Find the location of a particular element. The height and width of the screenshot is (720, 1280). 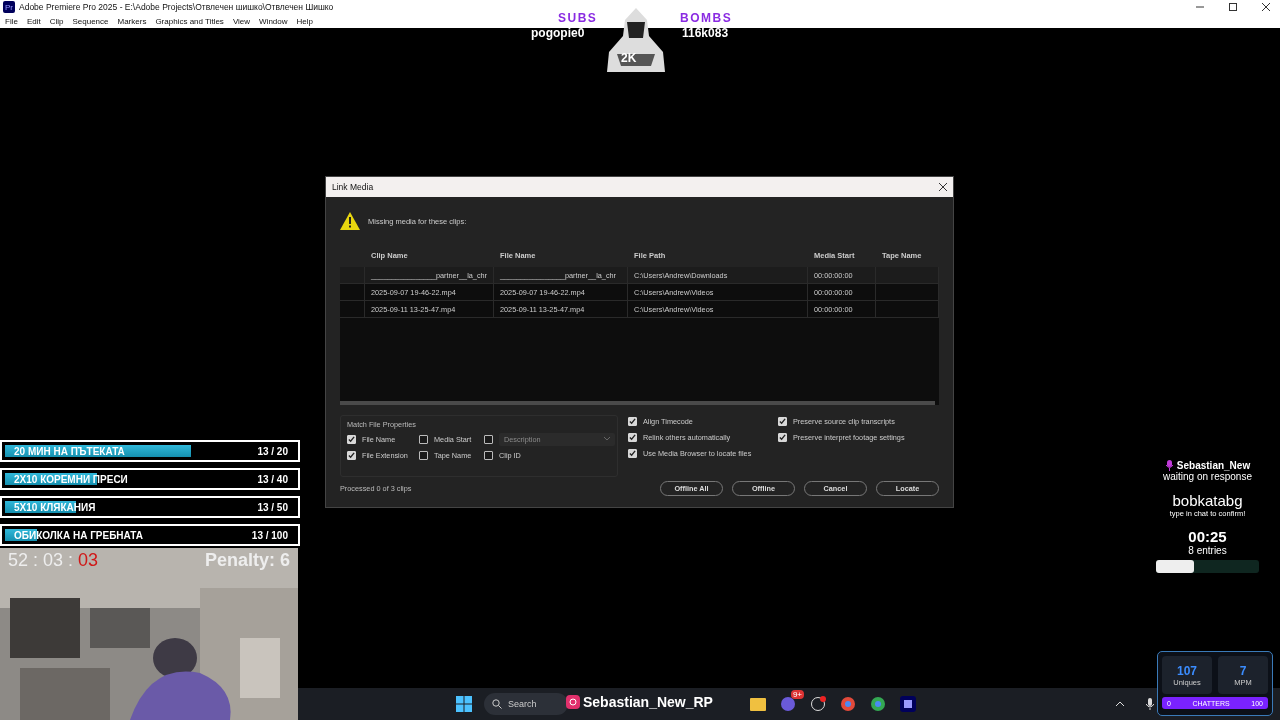

app-logo: Pr is located at coordinates (9, 7).